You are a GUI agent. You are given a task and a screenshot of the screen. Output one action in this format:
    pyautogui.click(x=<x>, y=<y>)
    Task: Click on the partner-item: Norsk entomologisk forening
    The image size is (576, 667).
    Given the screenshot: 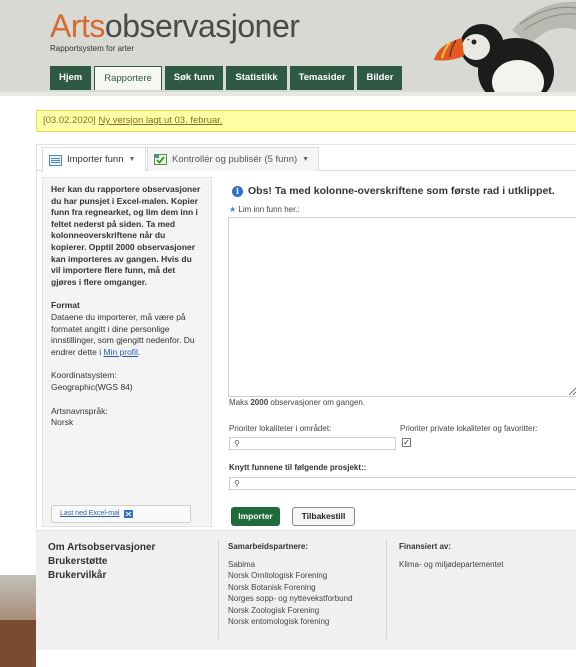 What is the action you would take?
    pyautogui.click(x=290, y=622)
    